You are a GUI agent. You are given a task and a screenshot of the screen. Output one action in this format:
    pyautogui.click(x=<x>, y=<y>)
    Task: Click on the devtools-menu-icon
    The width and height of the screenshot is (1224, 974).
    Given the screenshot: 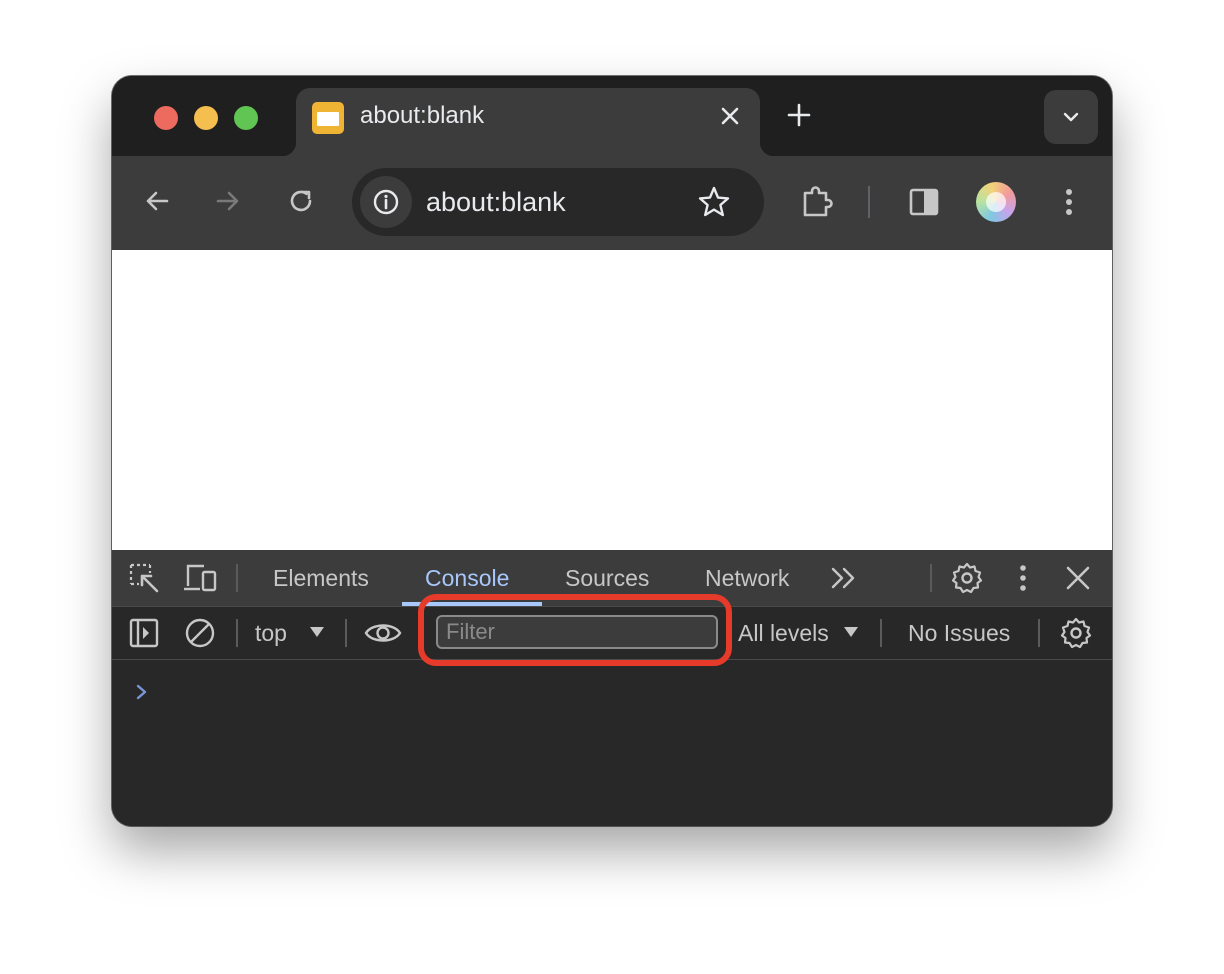 What is the action you would take?
    pyautogui.click(x=1023, y=580)
    